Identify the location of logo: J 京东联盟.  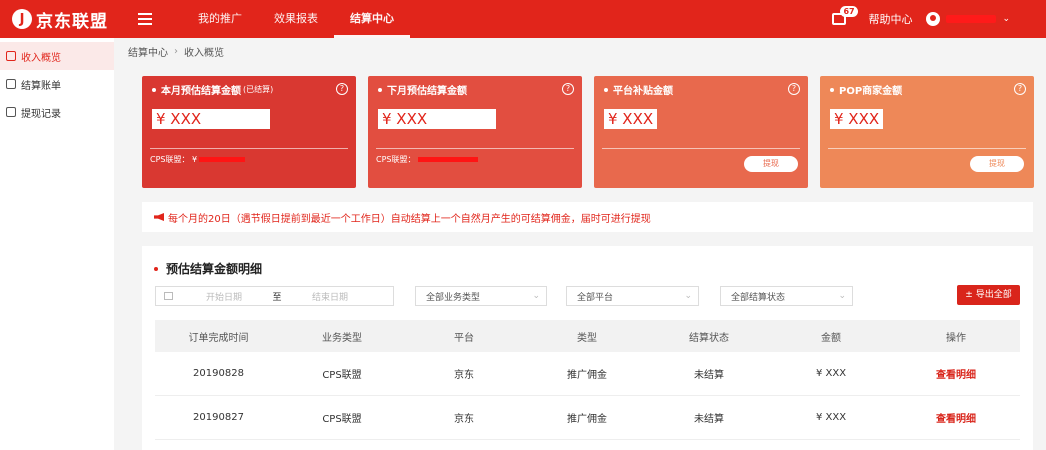
(65, 19).